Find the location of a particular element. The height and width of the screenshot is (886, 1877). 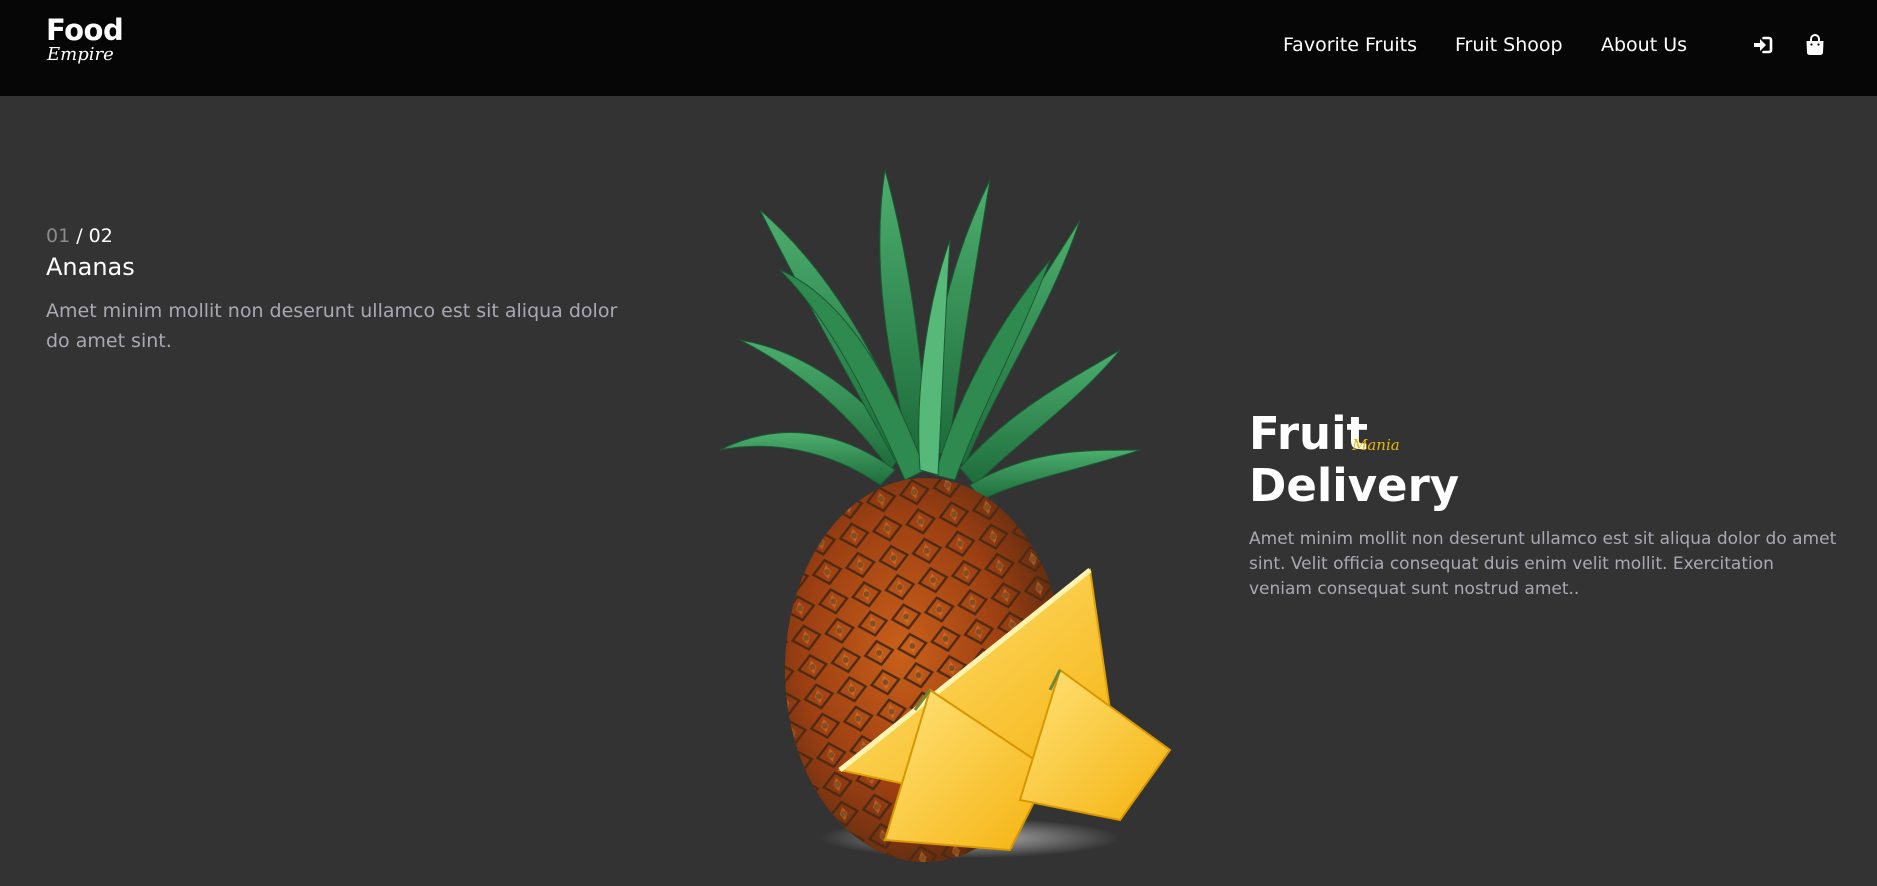

sign-in-icon is located at coordinates (1762, 47).